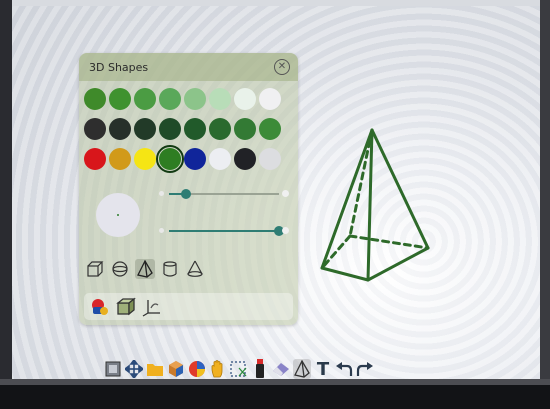 This screenshot has height=409, width=550. What do you see at coordinates (113, 369) in the screenshot?
I see `select-icon` at bounding box center [113, 369].